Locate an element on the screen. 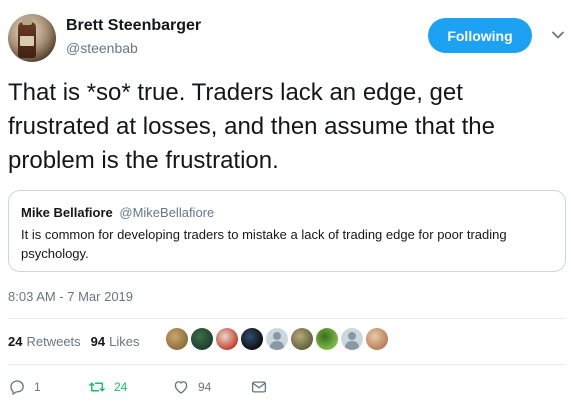  direct-message-button is located at coordinates (259, 387).